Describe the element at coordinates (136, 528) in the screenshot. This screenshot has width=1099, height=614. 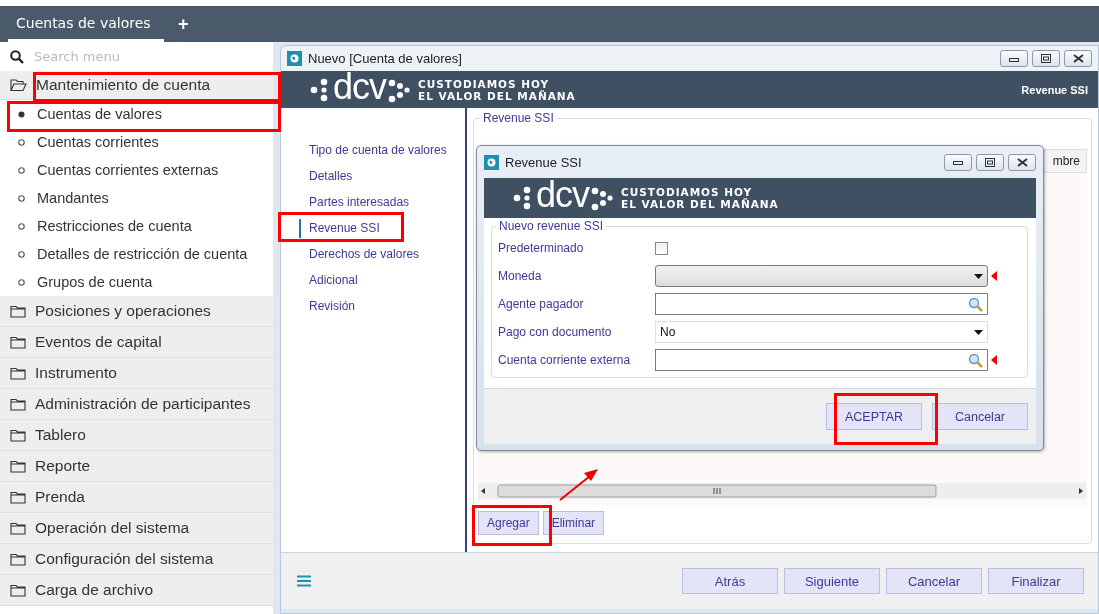
I see `menu-section: Operación del sistema` at that location.